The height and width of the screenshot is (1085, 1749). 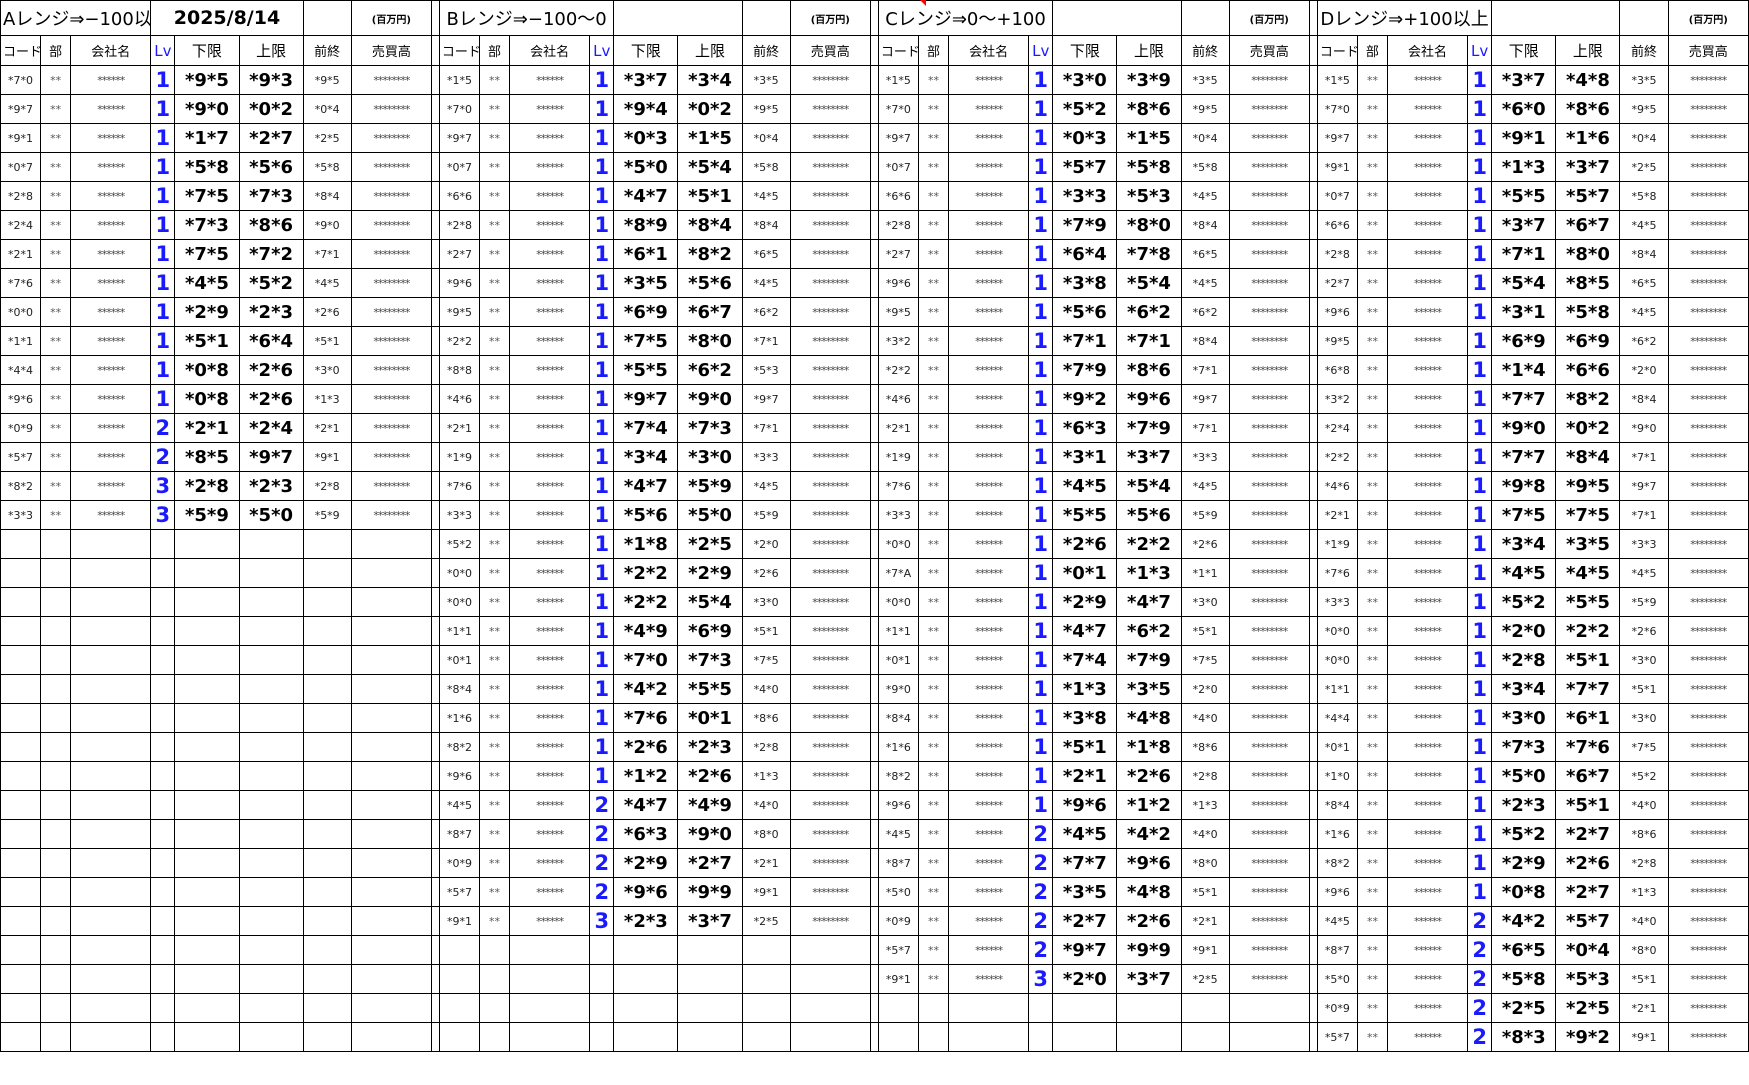 What do you see at coordinates (1588, 660) in the screenshot?
I see `upper-limit-cell: *5*1` at bounding box center [1588, 660].